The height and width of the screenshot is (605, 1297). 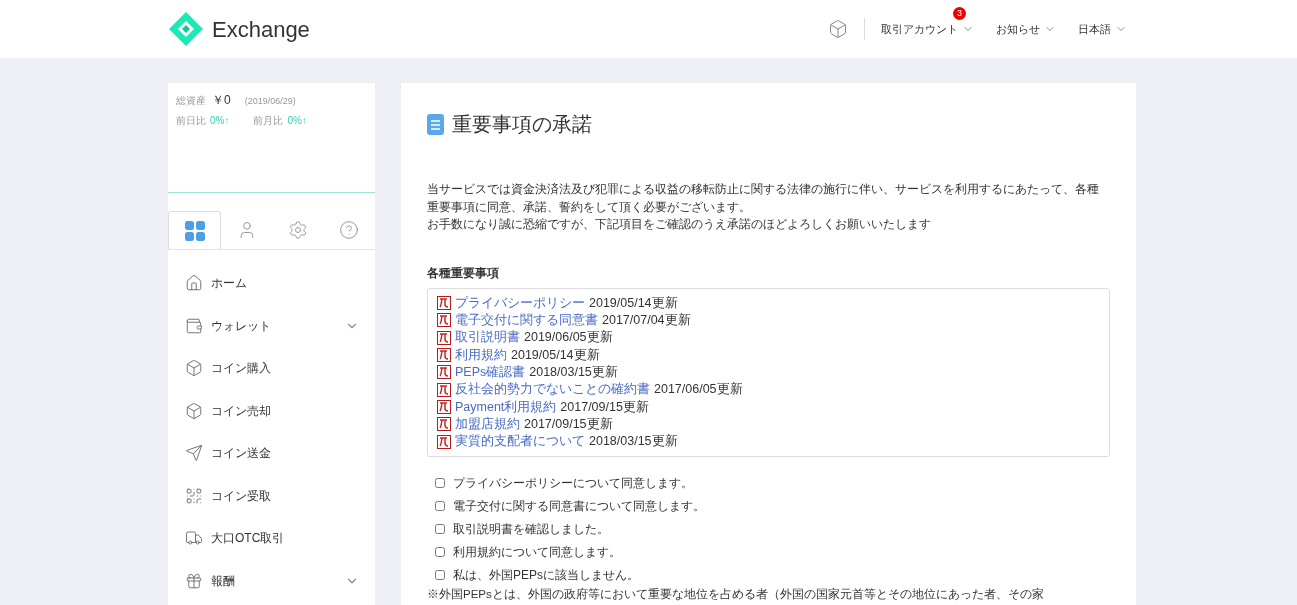 I want to click on intro-text: お手数になり誠に恐縮ですが、下記項目をご確認のうえ承諾のほどよろしくお願いいたします, so click(x=679, y=224).